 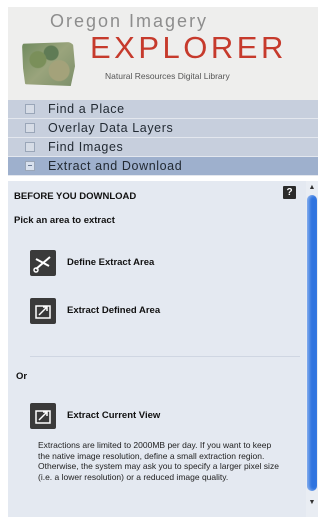 I want to click on nav-item-label: Extract and Download, so click(x=115, y=166).